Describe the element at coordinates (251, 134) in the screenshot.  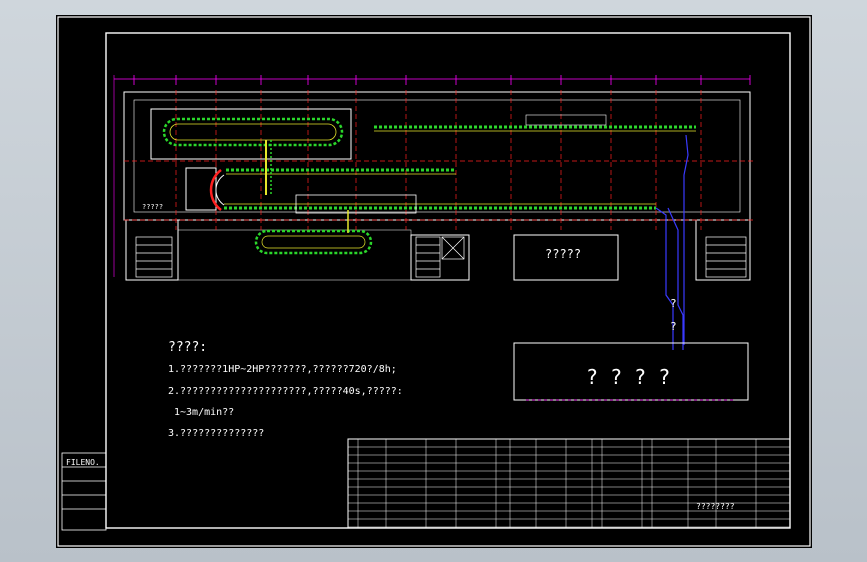
I see `upper-loop-area` at that location.